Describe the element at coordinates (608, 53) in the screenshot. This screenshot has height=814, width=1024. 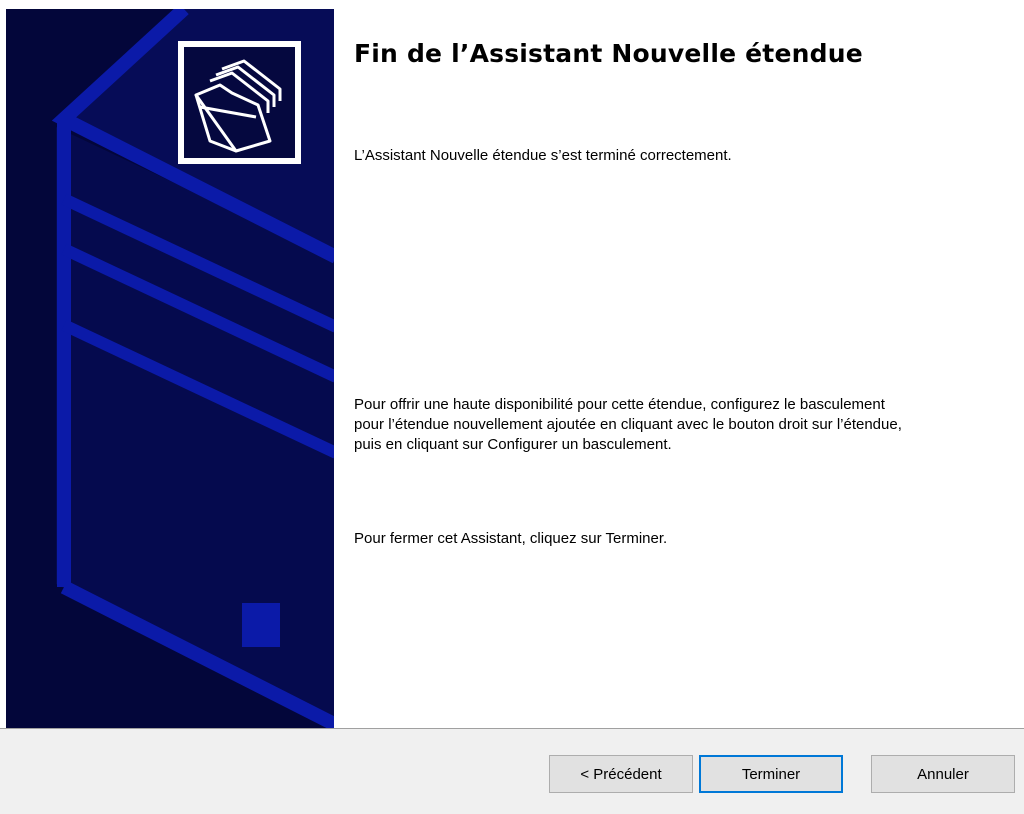
I see `page-title: Fin de l’Assistant Nouvelle étendue` at that location.